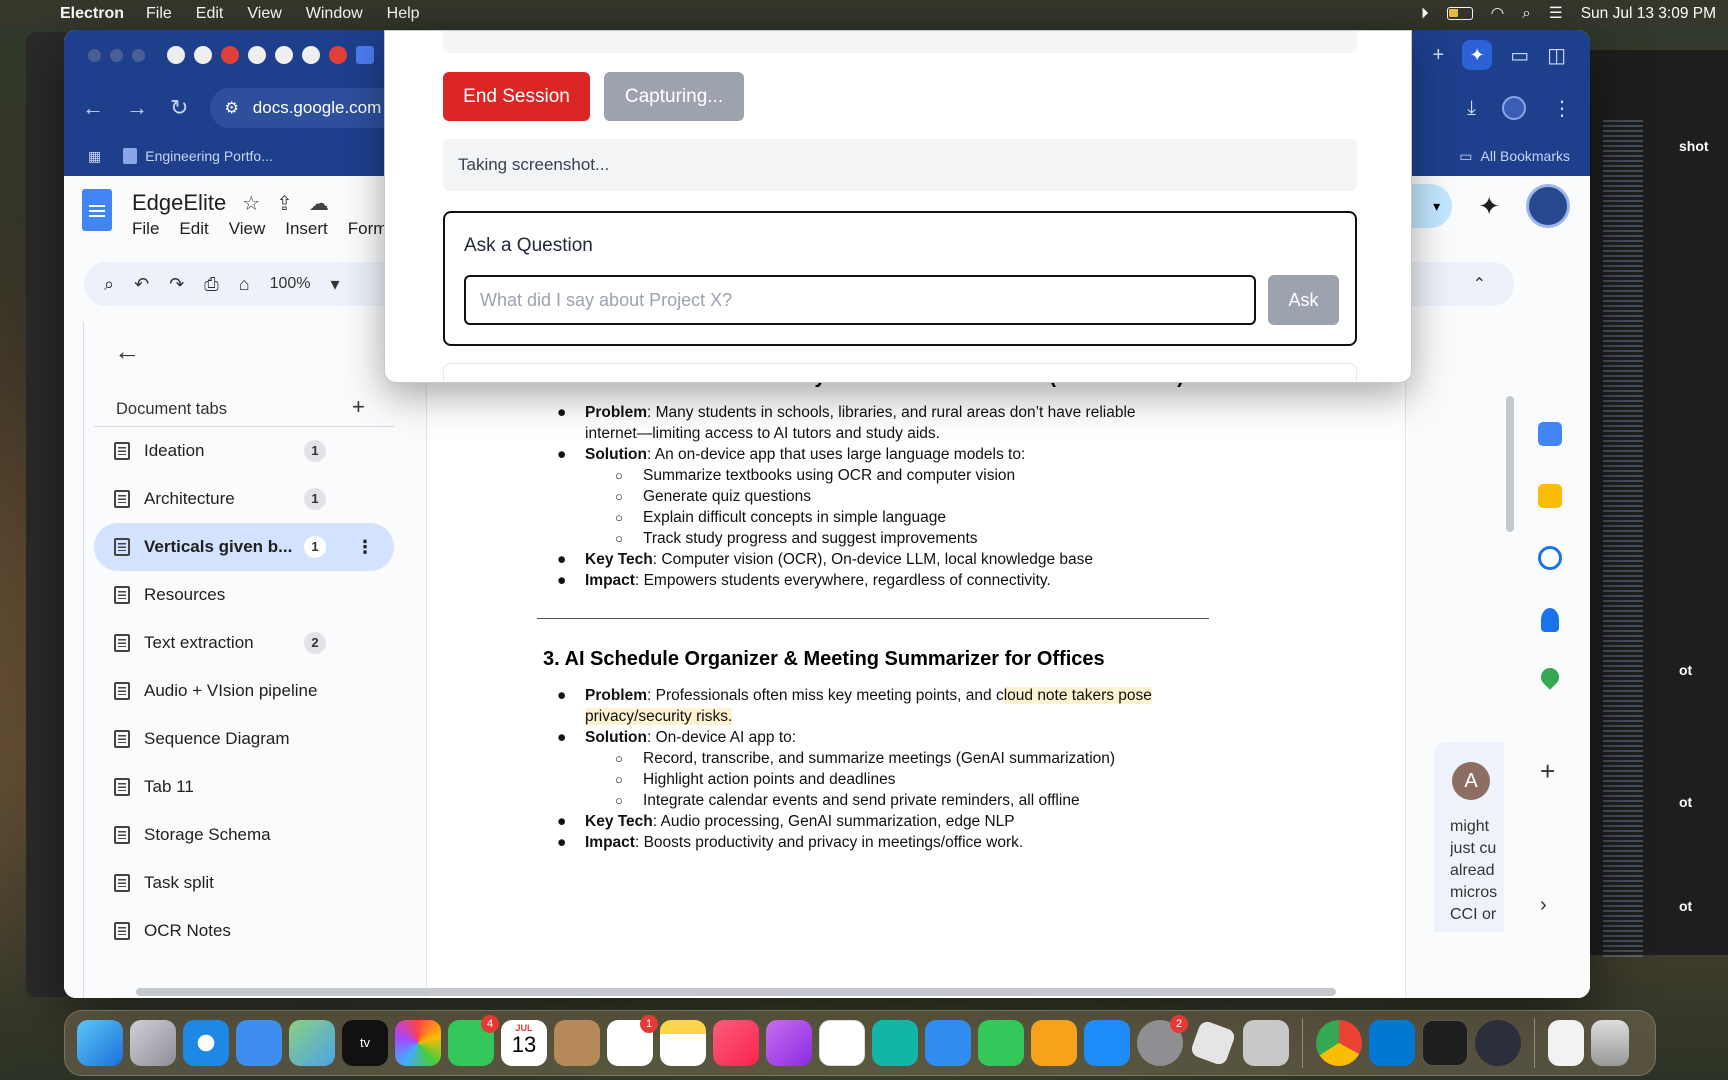  Describe the element at coordinates (1648, 14) in the screenshot. I see `menu-bar-clock: Sun Jul 13 3:09 PM` at that location.